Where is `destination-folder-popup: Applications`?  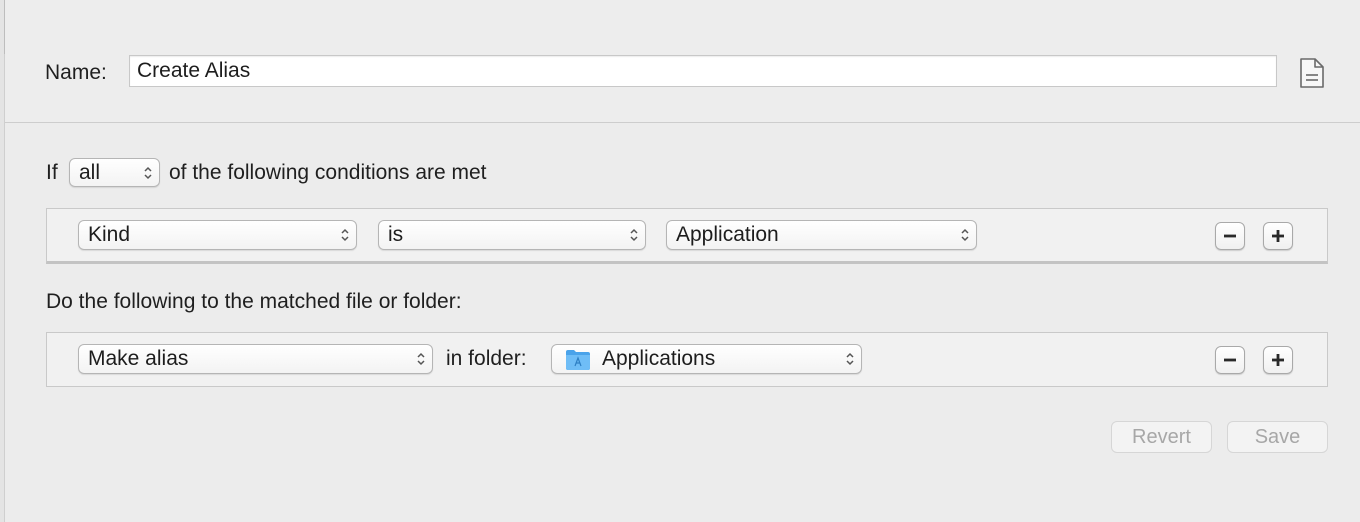 destination-folder-popup: Applications is located at coordinates (706, 359).